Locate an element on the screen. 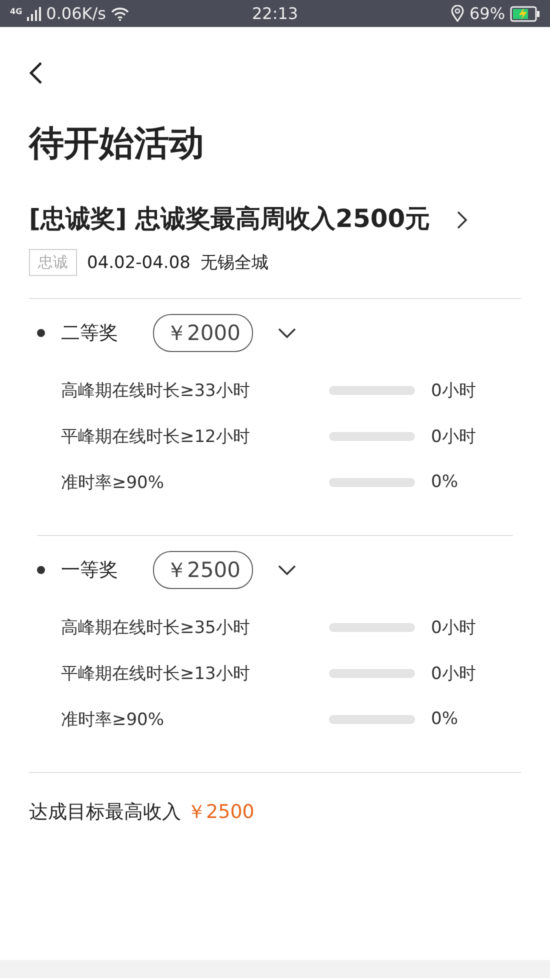 The height and width of the screenshot is (978, 550). battery-percent: 69% is located at coordinates (487, 13).